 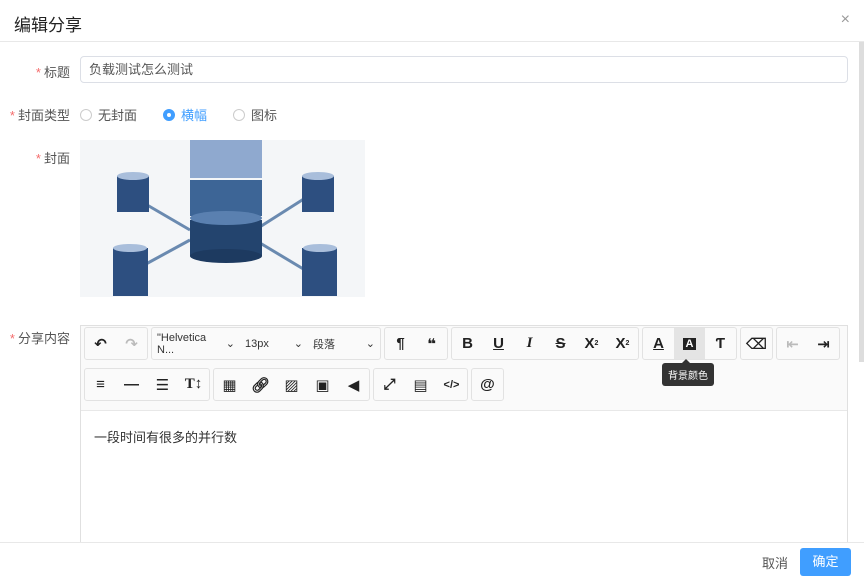 What do you see at coordinates (222, 218) in the screenshot?
I see `cover-image` at bounding box center [222, 218].